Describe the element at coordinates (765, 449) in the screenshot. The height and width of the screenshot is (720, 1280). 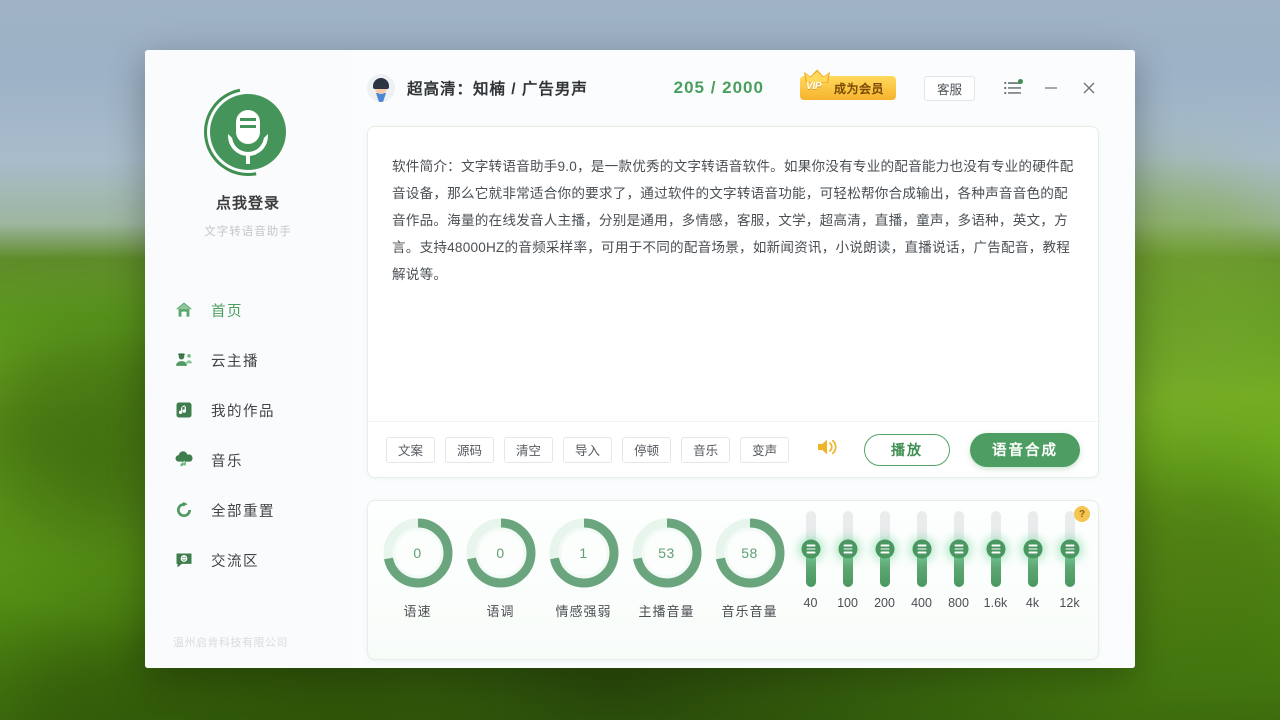
I see `voice-change-button: 变声` at that location.